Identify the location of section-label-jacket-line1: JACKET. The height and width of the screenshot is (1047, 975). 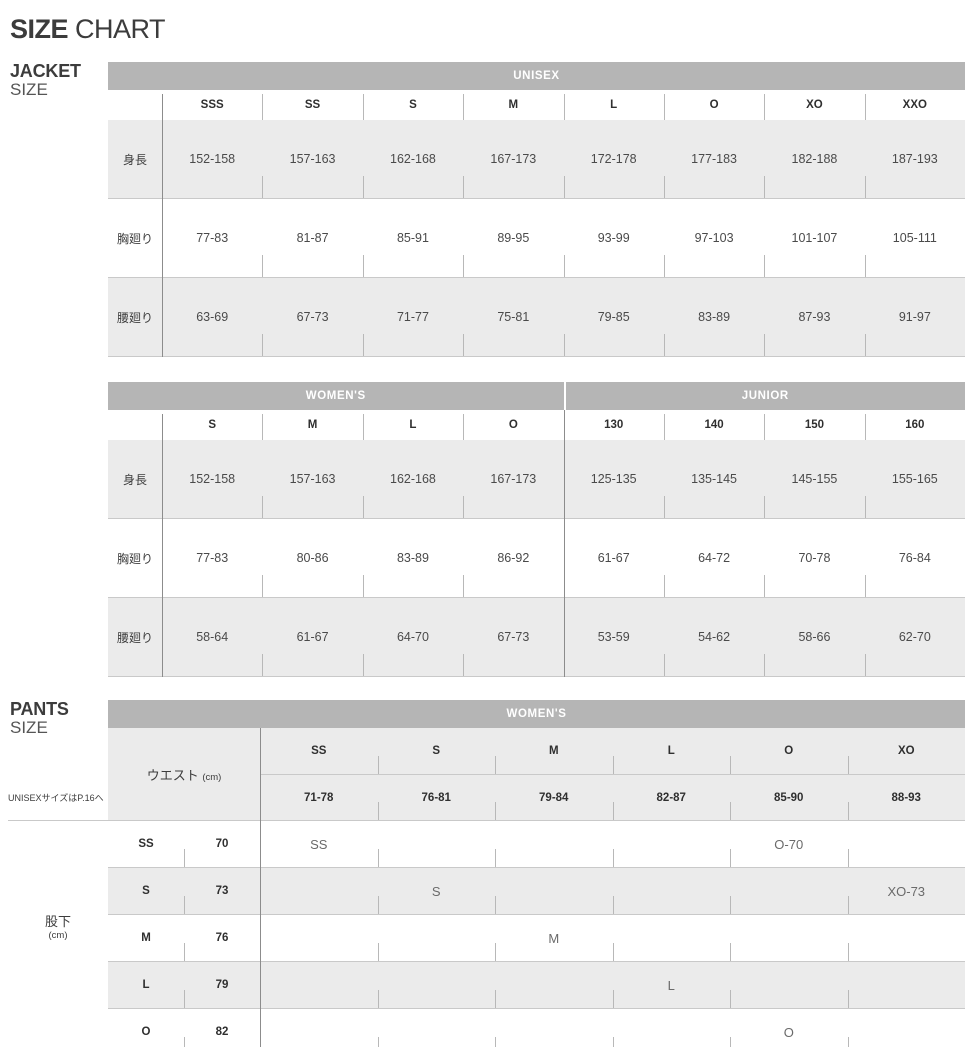
(45, 71).